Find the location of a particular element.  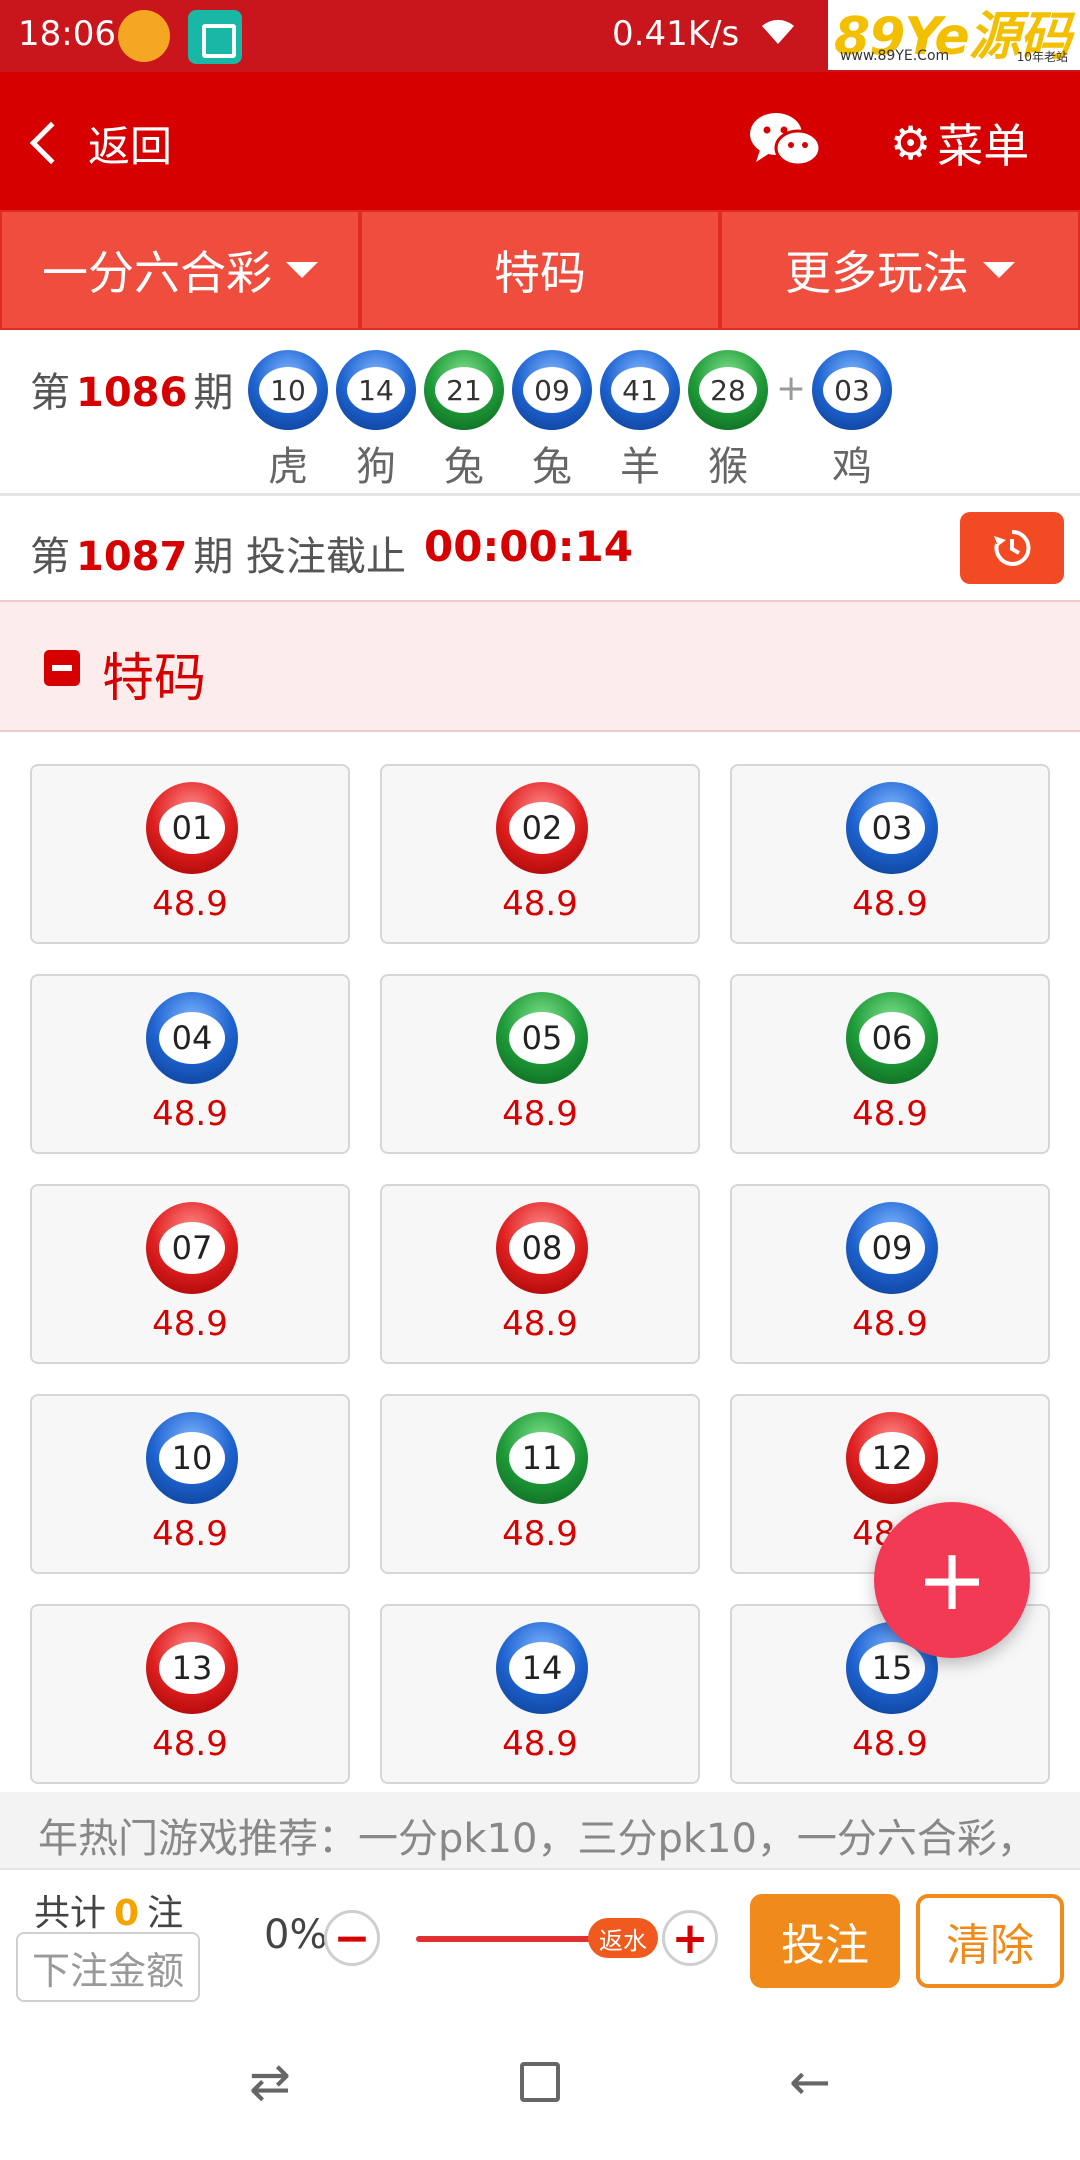

game-tabs: 一分六合彩 特码 更多玩法 is located at coordinates (540, 270).